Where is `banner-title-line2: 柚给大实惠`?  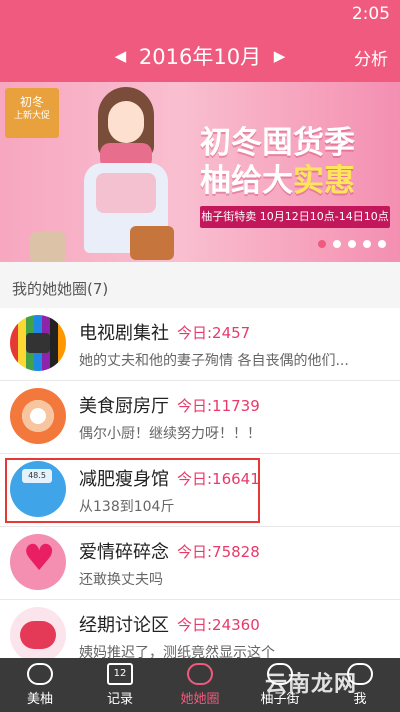 banner-title-line2: 柚给大实惠 is located at coordinates (277, 181).